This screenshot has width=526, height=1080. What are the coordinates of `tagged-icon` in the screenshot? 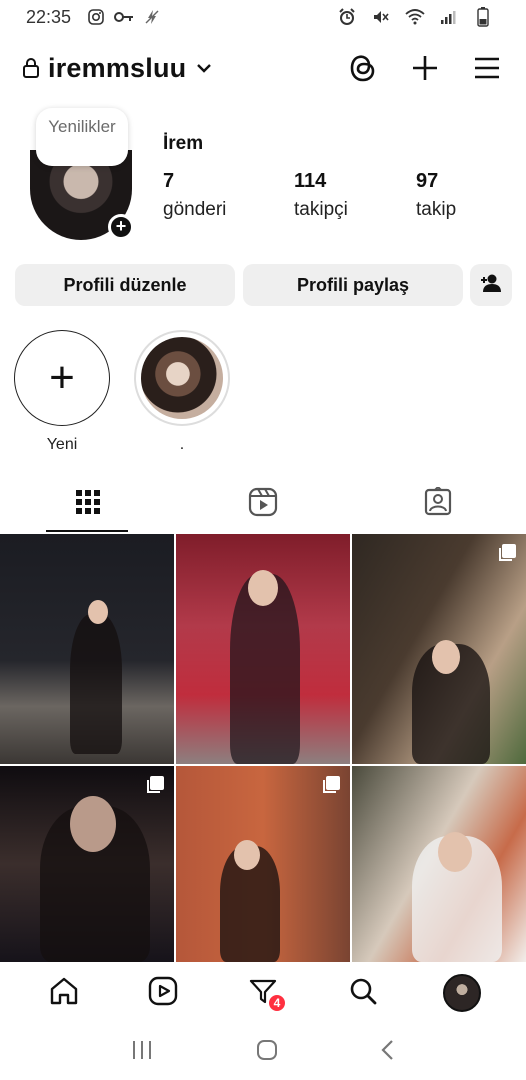 It's located at (438, 503).